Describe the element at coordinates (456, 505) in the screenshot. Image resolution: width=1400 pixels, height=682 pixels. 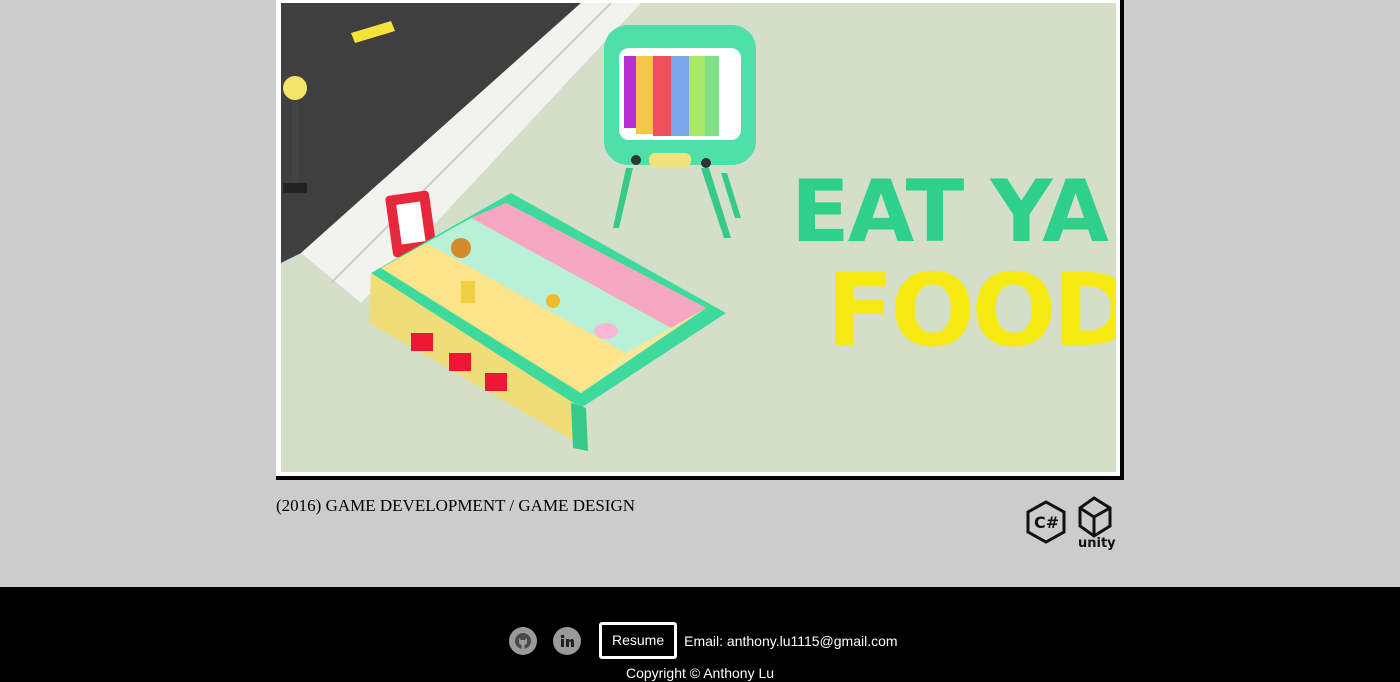
I see `project-caption: (2016) GAME DEVELOPMENT / GAME DESIGN` at that location.